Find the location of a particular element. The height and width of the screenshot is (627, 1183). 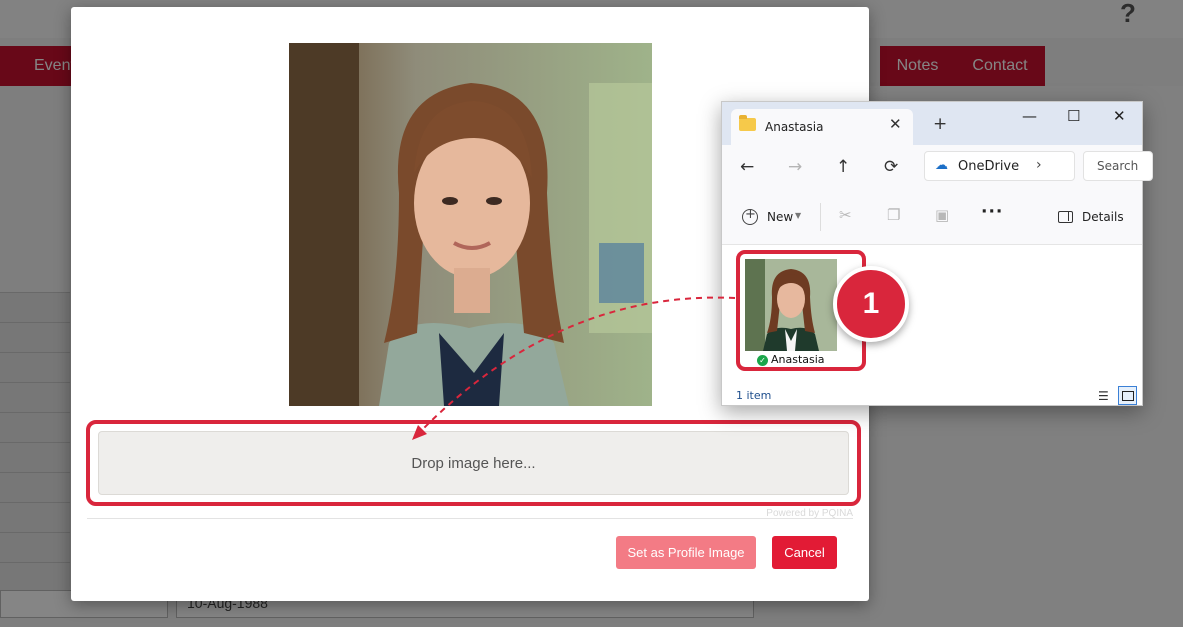

step-number-badge: 1 is located at coordinates (871, 304).